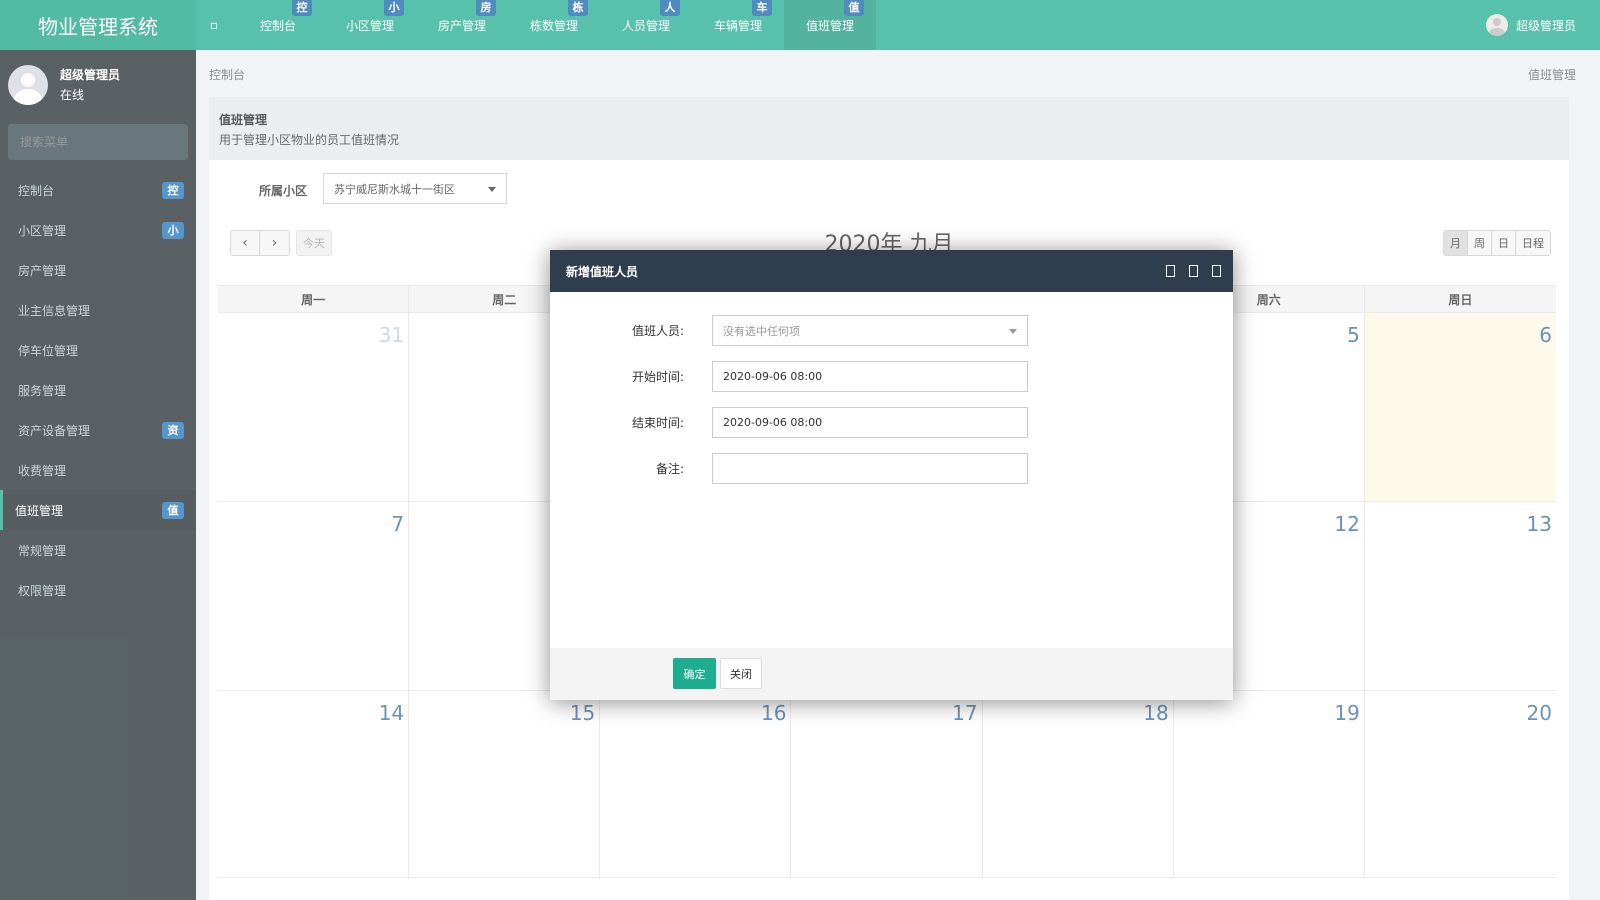 This screenshot has width=1600, height=900. I want to click on modal-footer: 确定 关闭, so click(891, 674).